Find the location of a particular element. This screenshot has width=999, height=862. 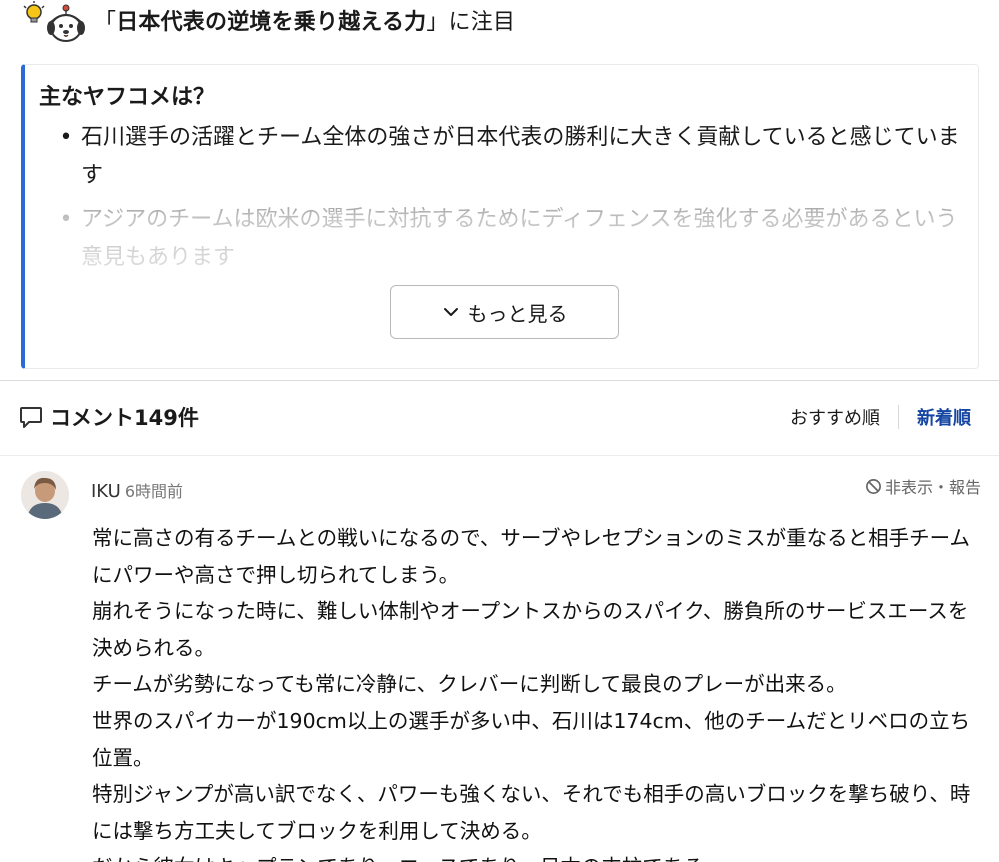

title-suffix: 」に注目 is located at coordinates (471, 22).